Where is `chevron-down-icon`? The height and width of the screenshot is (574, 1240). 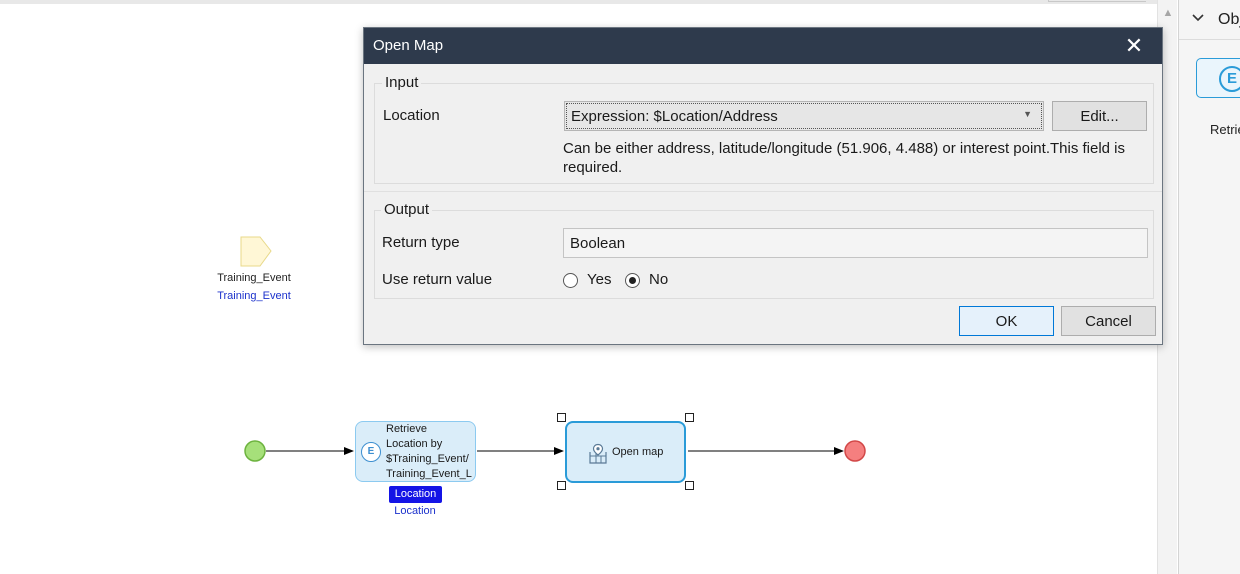
chevron-down-icon is located at coordinates (1198, 19).